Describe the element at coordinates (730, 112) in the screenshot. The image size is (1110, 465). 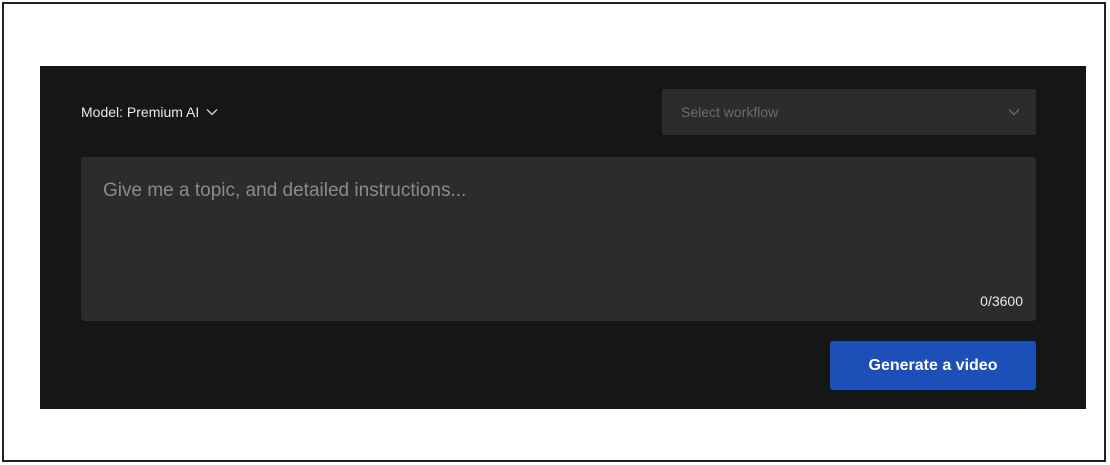
I see `workflow-select-placeholder: Select workflow` at that location.